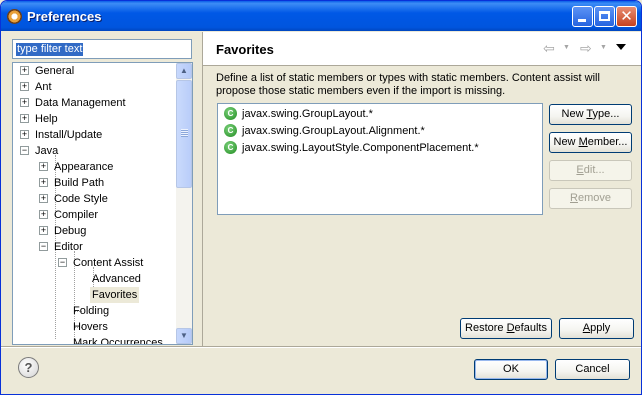  I want to click on tree-item-label: Compiler, so click(76, 215).